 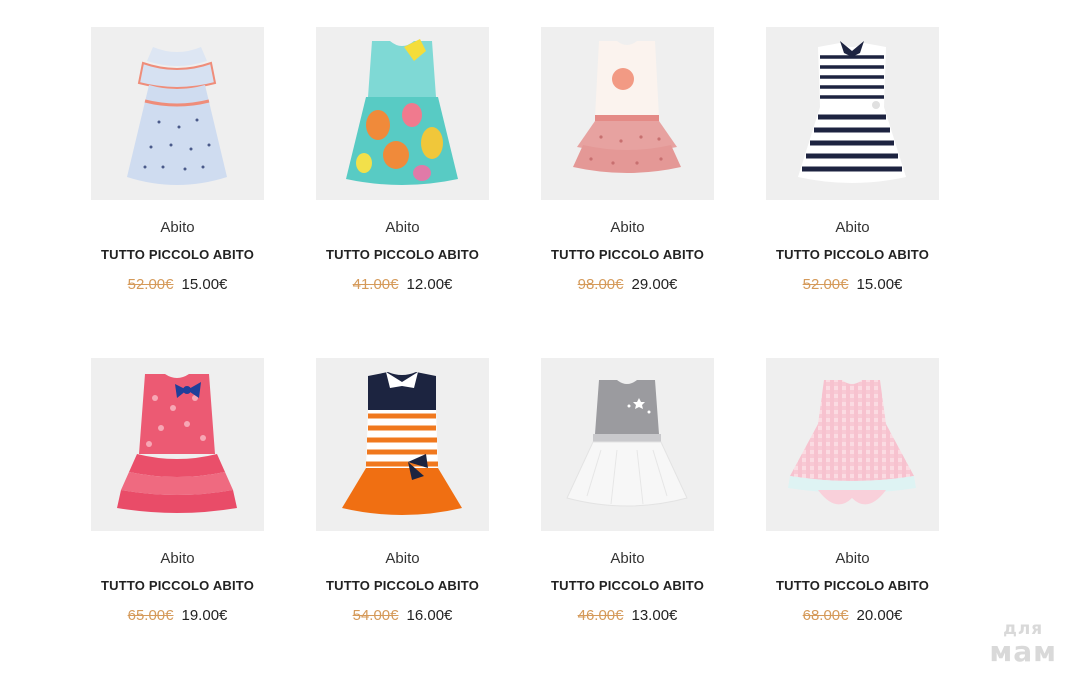 I want to click on price-group: 65.00€ 19.00€, so click(x=178, y=616).